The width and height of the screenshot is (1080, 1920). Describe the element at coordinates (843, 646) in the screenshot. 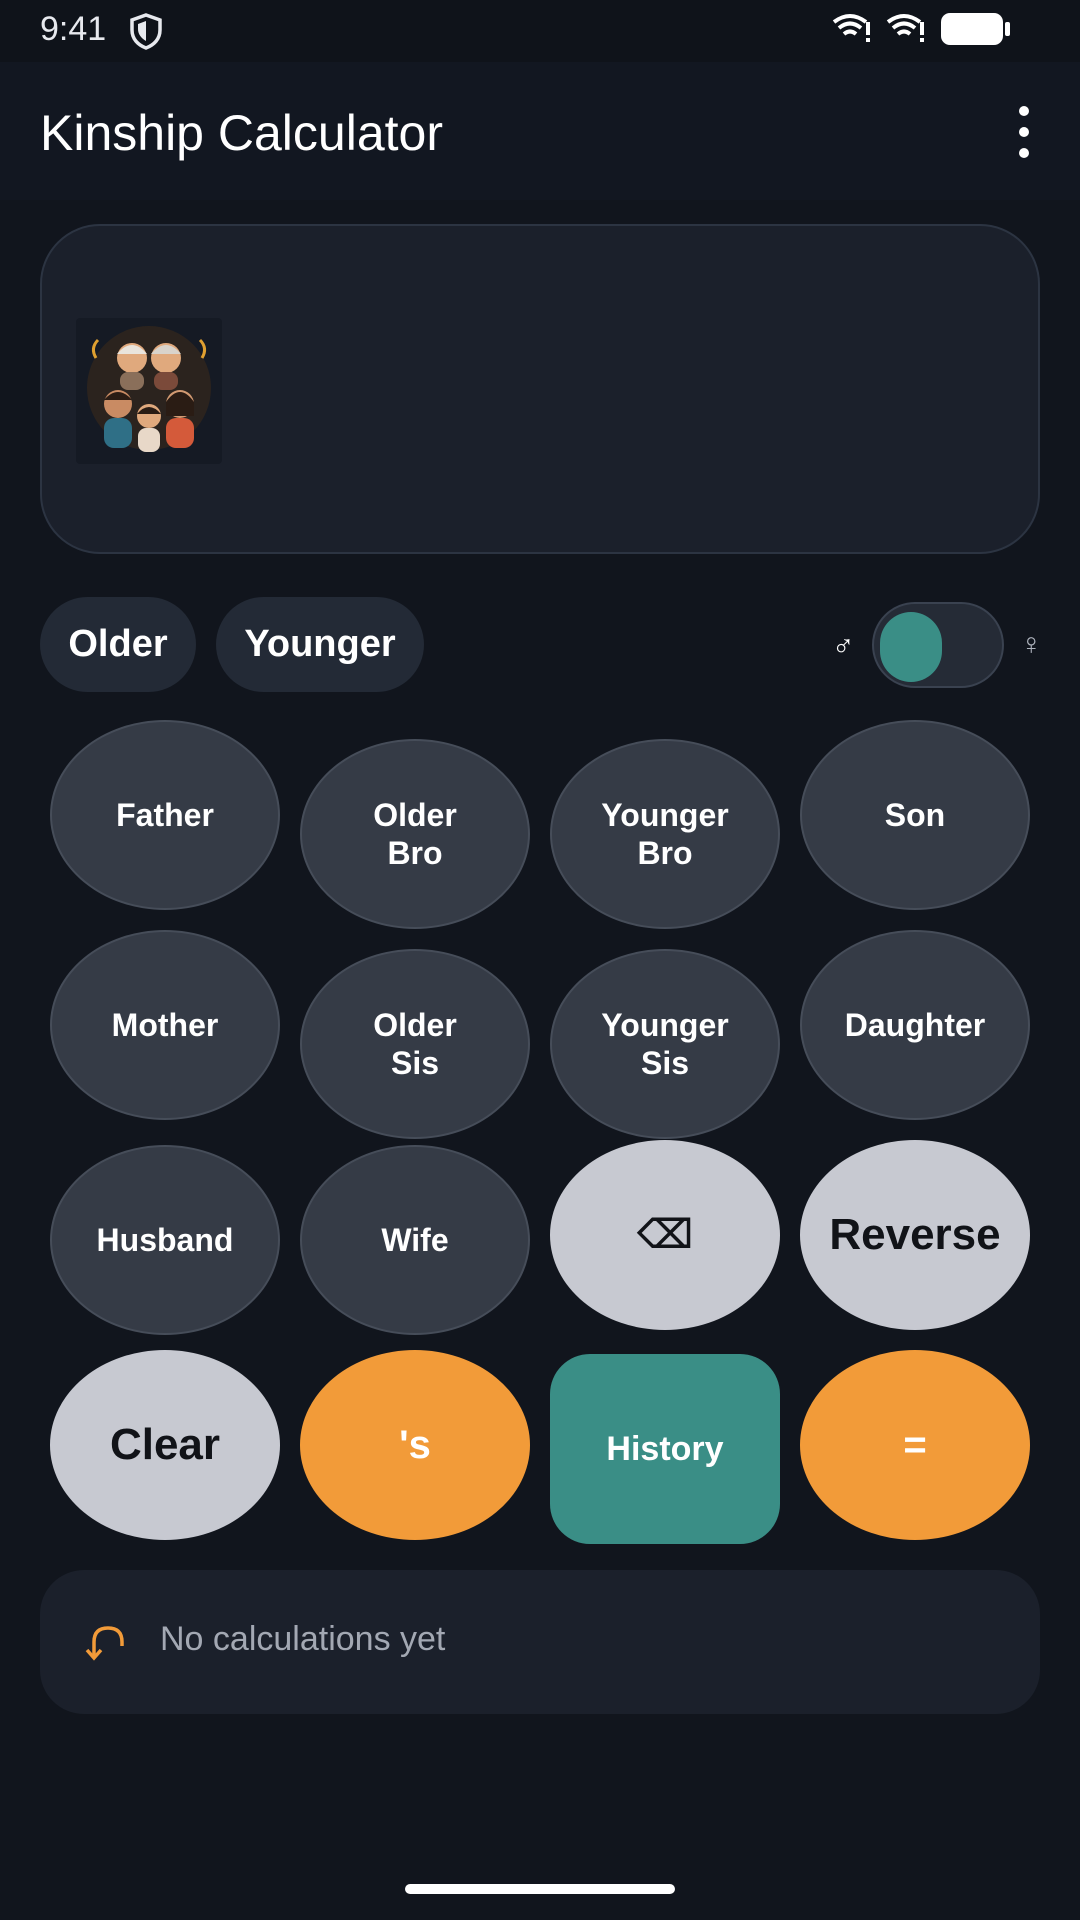

I see `male-icon: ♂` at that location.